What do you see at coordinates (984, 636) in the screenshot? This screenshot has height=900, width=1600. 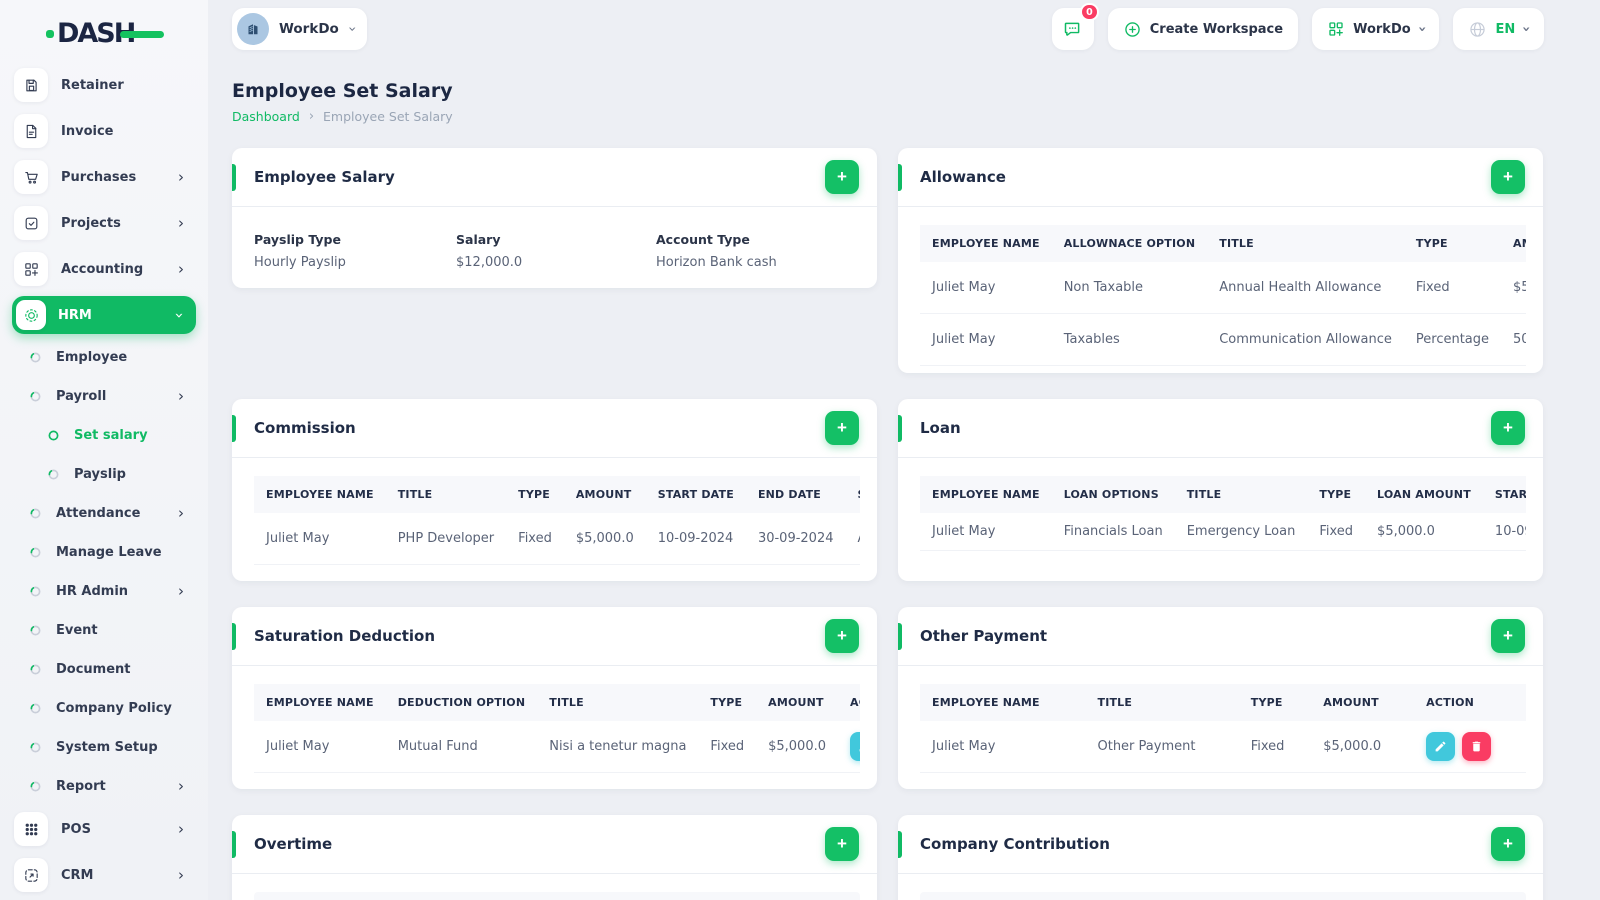 I see `card-title: Other Payment` at bounding box center [984, 636].